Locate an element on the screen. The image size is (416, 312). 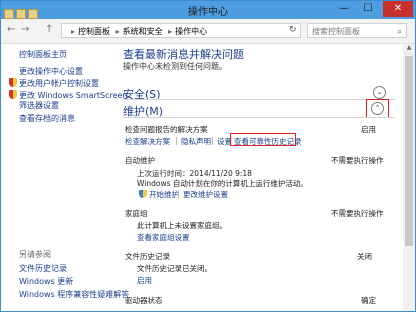
sidebar-change-action-center-link: 更改操作中心设置 is located at coordinates (51, 71).